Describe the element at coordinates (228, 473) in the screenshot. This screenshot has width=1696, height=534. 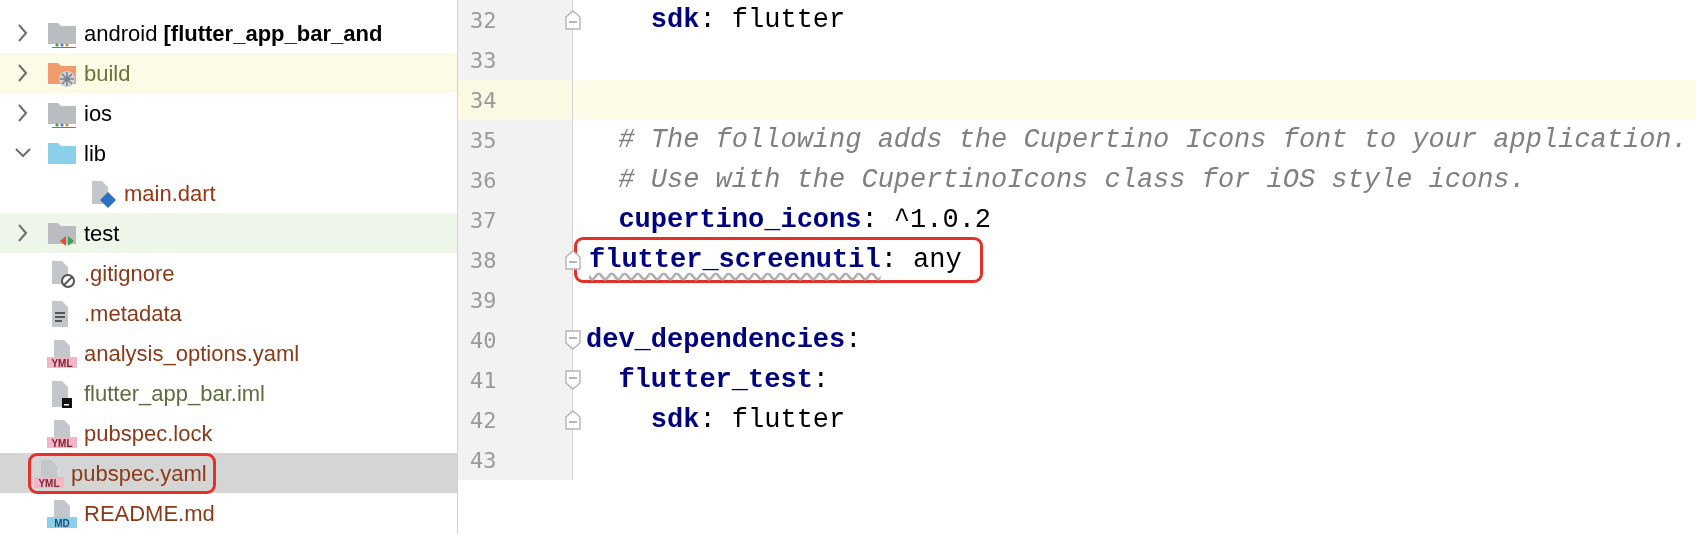
I see `tree-row: YML pubspec.yaml` at that location.